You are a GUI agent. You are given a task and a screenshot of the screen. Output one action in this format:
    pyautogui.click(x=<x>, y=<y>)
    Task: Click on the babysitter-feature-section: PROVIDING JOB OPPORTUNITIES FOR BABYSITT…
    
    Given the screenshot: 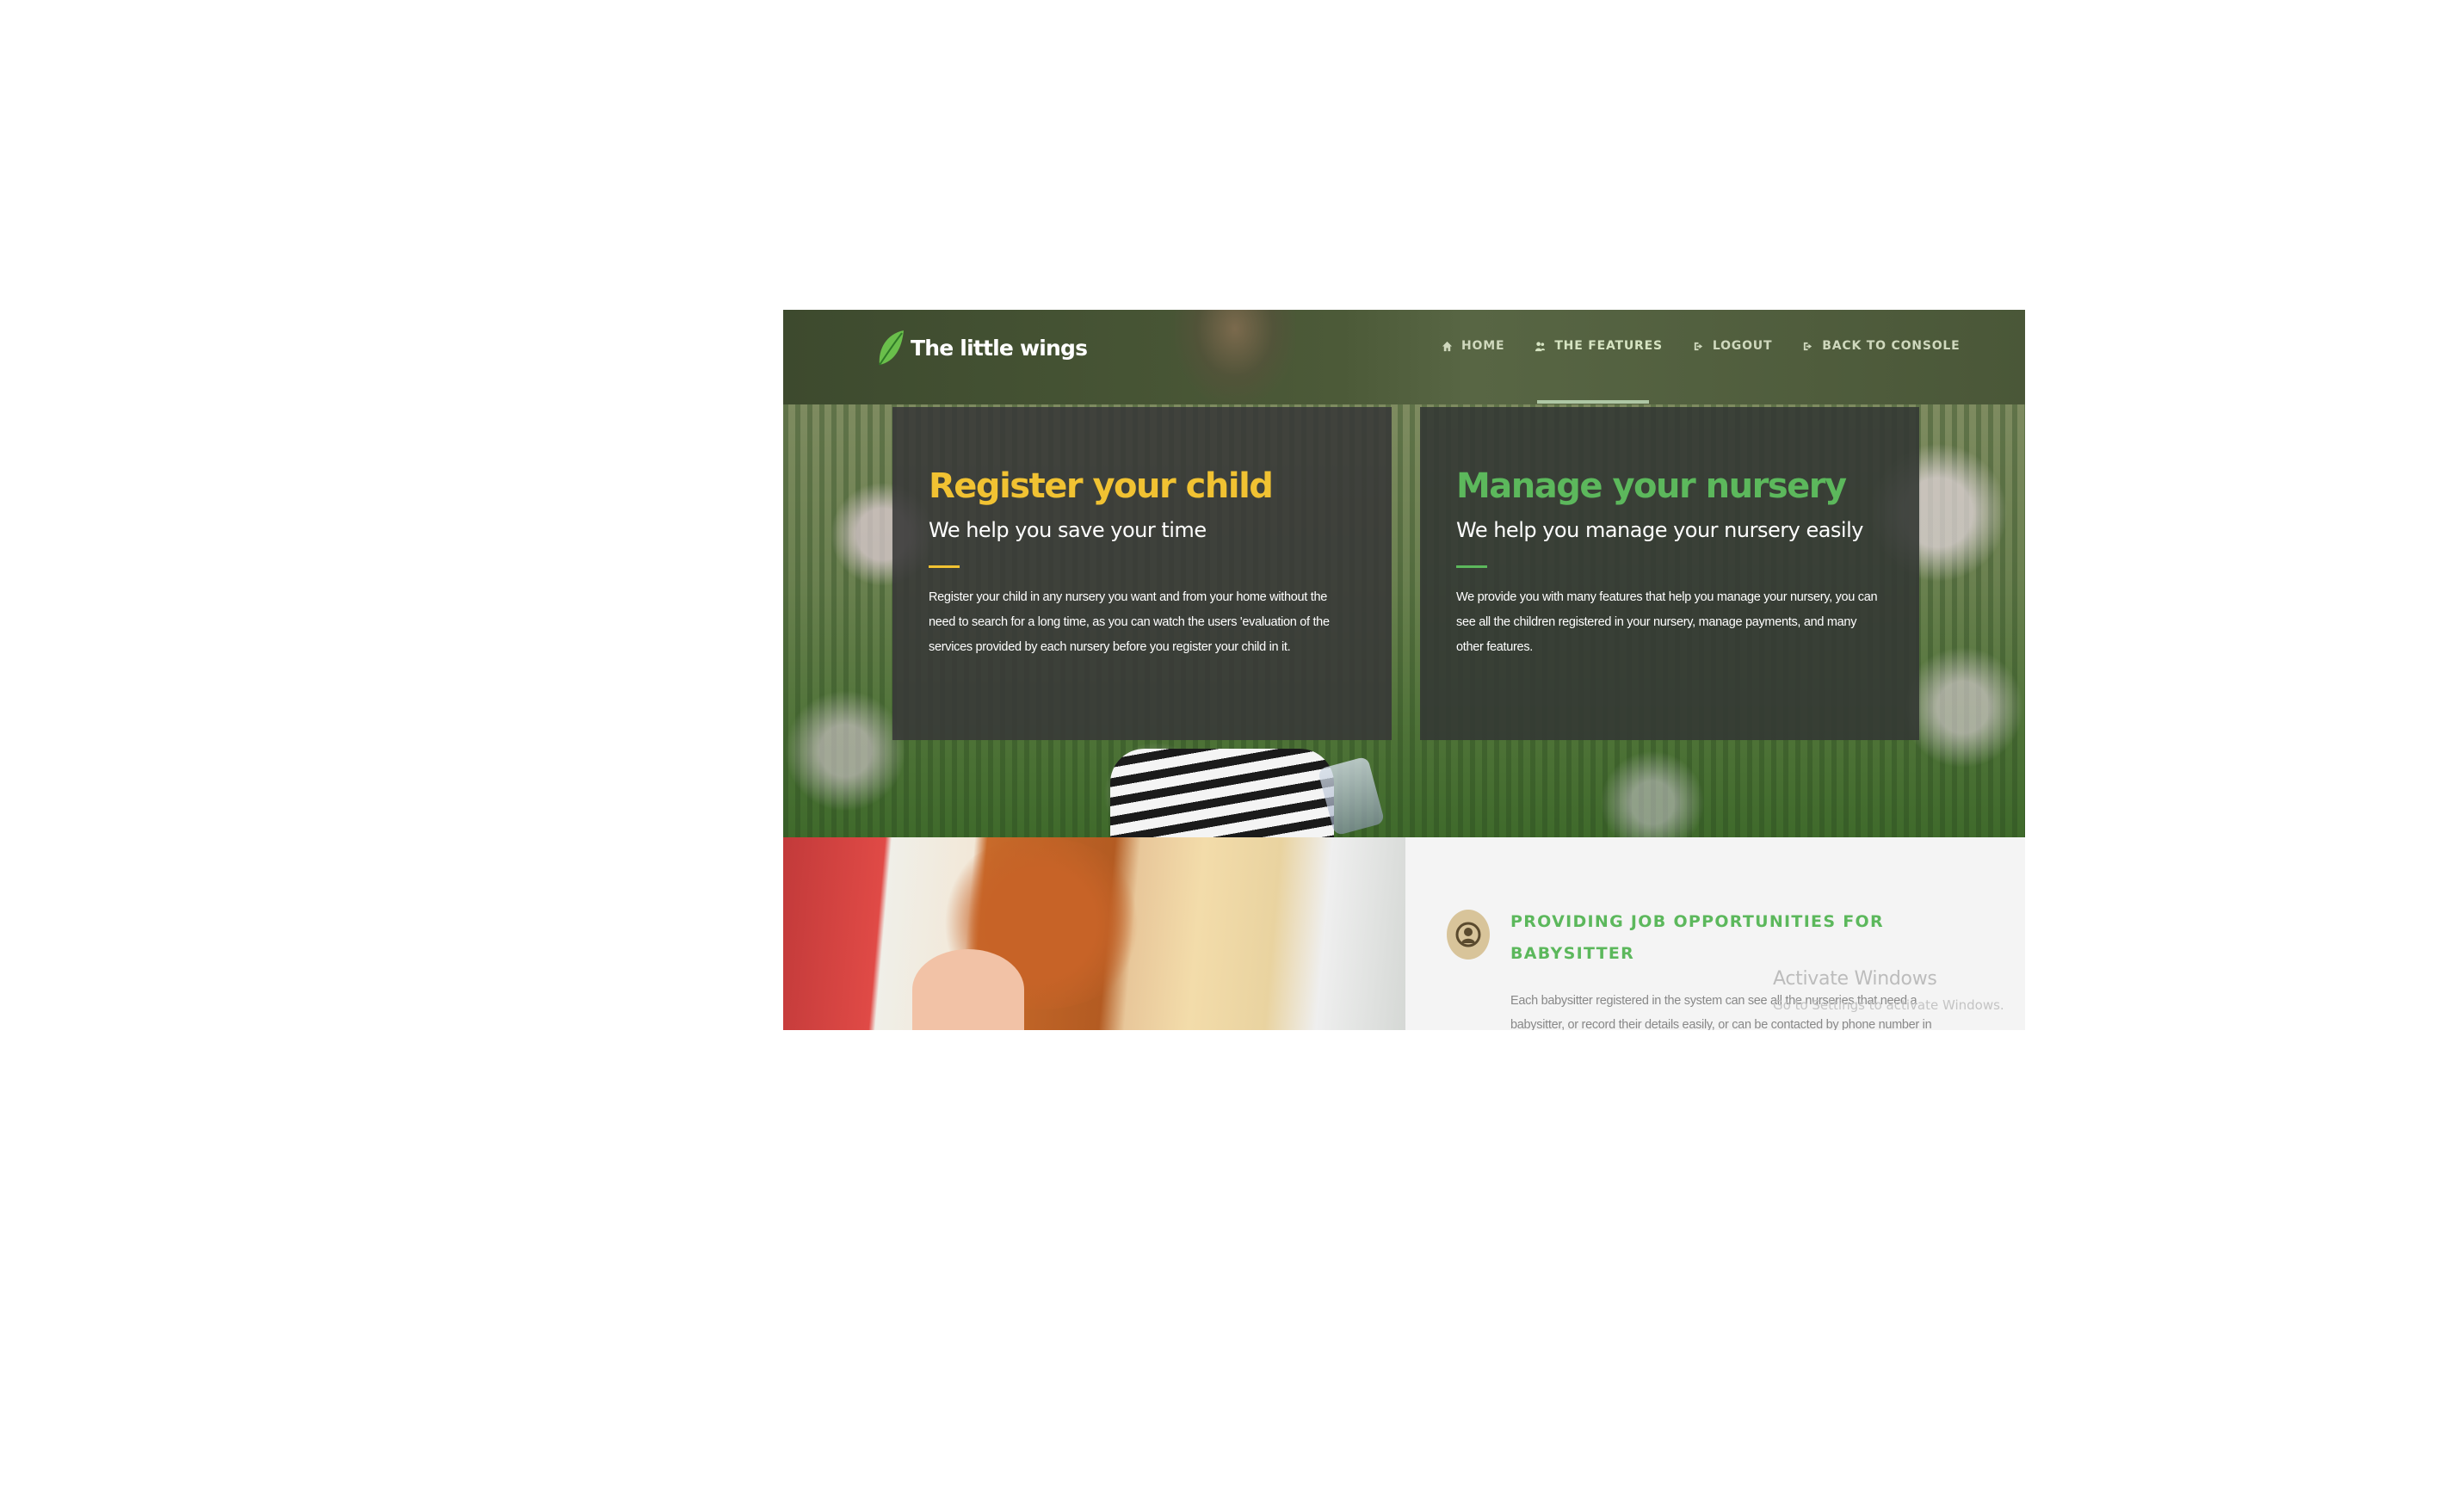 What is the action you would take?
    pyautogui.click(x=1715, y=934)
    